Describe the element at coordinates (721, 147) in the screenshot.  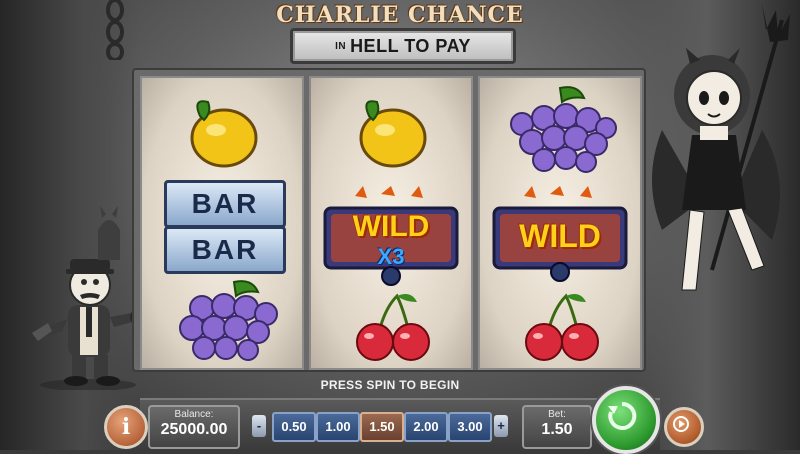
I see `devil-character` at that location.